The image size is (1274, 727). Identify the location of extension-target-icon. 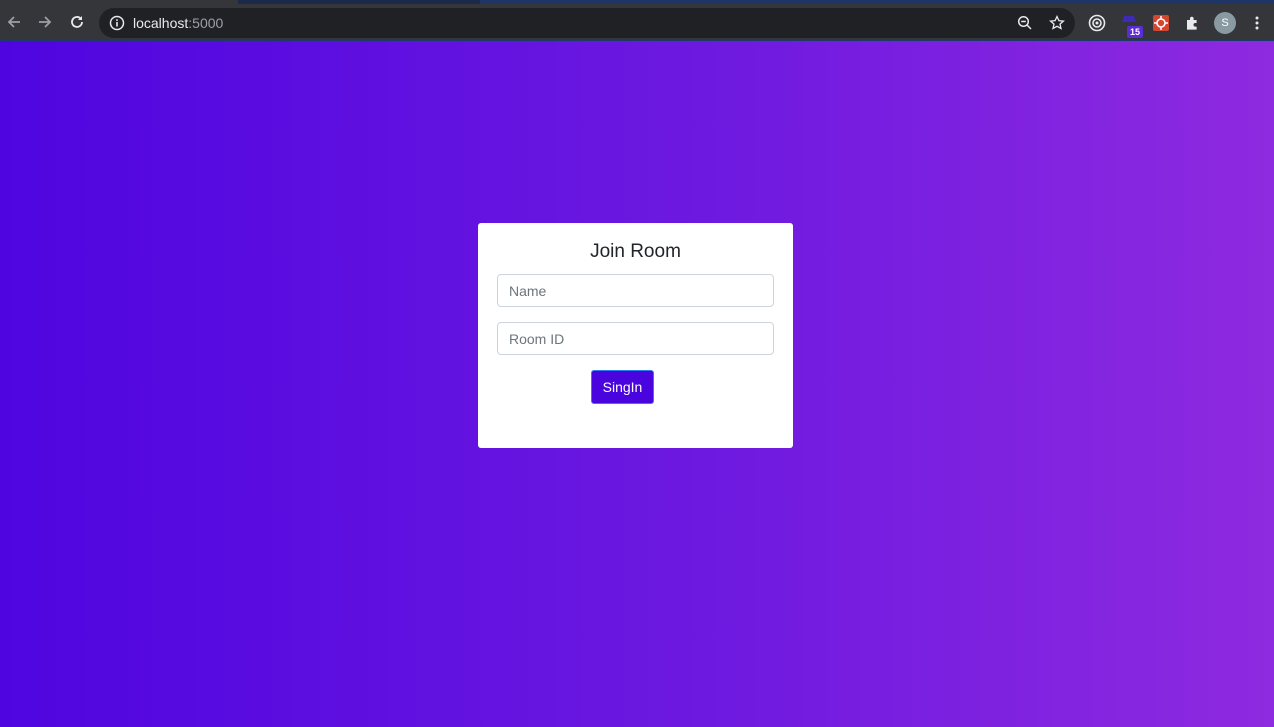
(1097, 23).